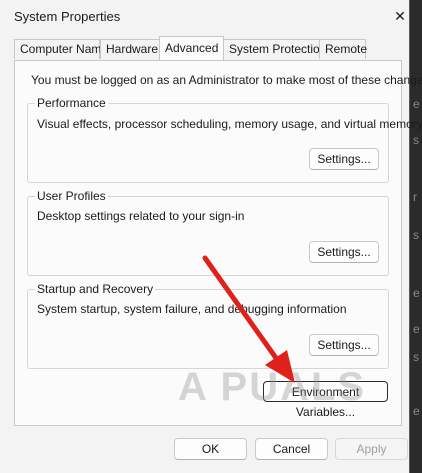 This screenshot has width=422, height=473. I want to click on user-profiles-group, so click(208, 236).